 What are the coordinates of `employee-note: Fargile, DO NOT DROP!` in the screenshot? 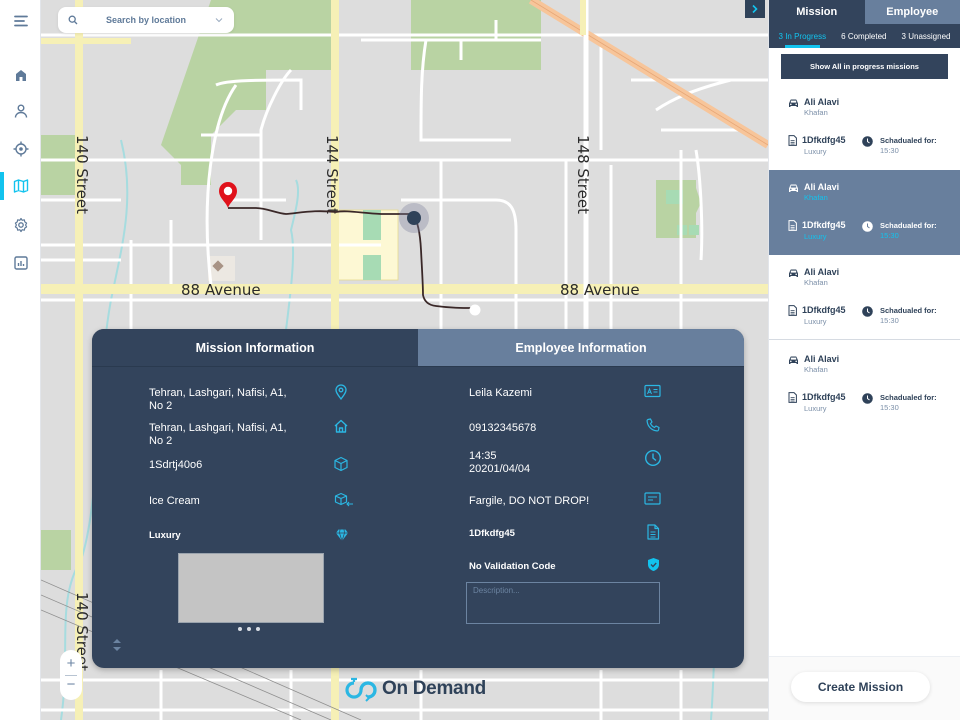 It's located at (529, 501).